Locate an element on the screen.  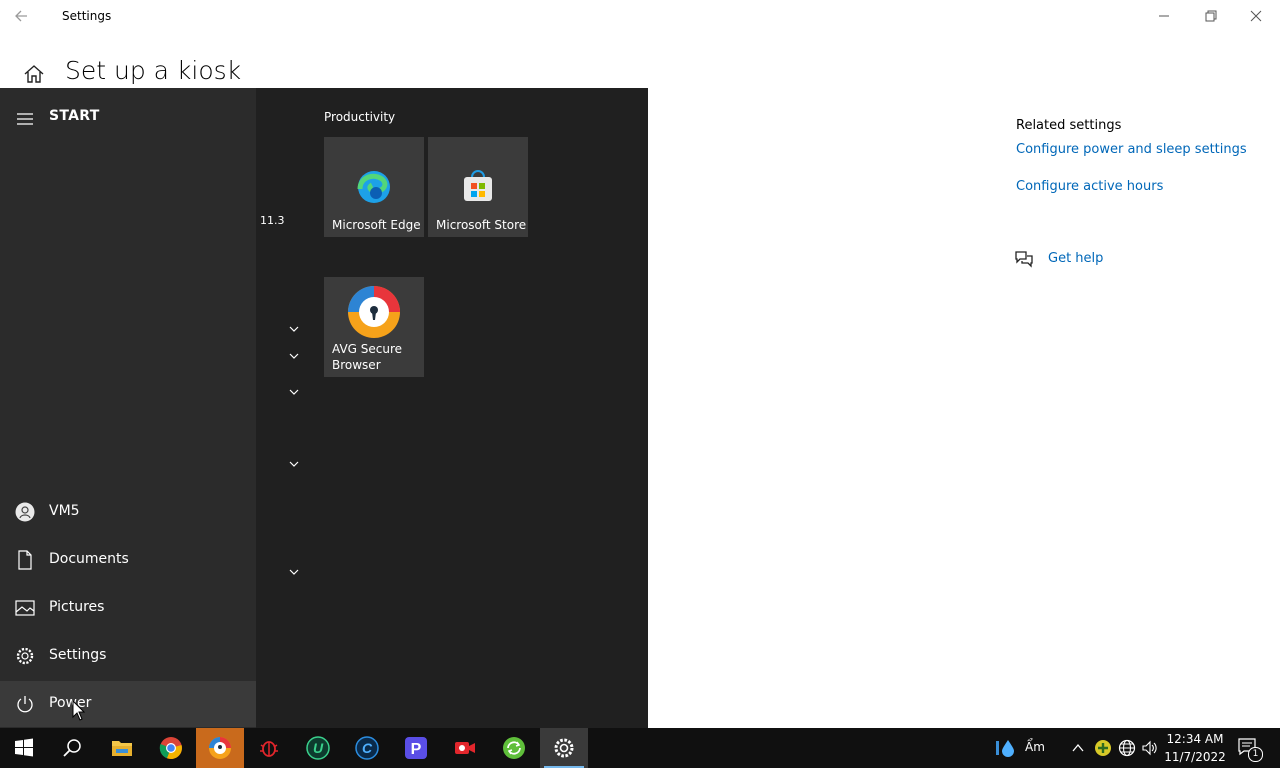
svg-text: C is located at coordinates (367, 748).